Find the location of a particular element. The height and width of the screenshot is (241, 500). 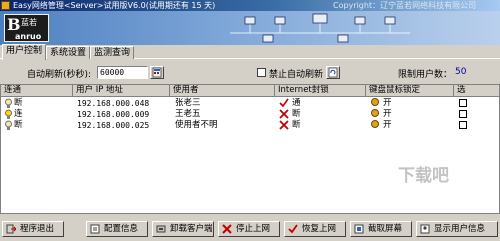

screenshot-button-label: 截取屏幕 is located at coordinates (385, 229).